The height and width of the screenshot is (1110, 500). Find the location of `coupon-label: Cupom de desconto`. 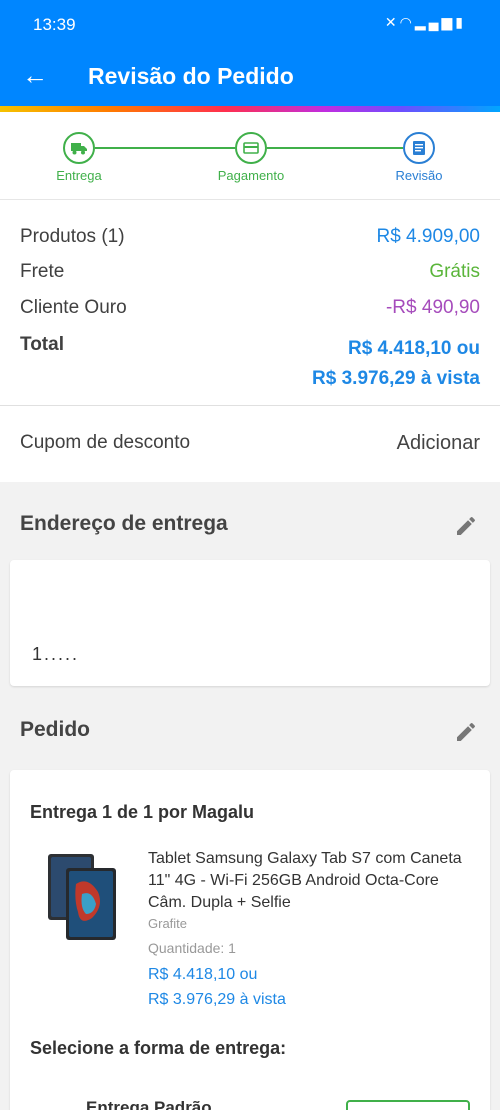

coupon-label: Cupom de desconto is located at coordinates (105, 442).